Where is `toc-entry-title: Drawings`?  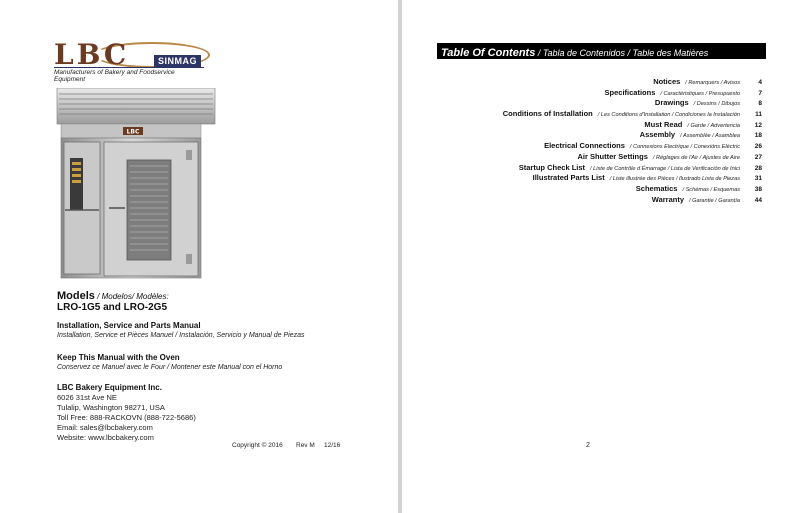
toc-entry-title: Drawings is located at coordinates (671, 103).